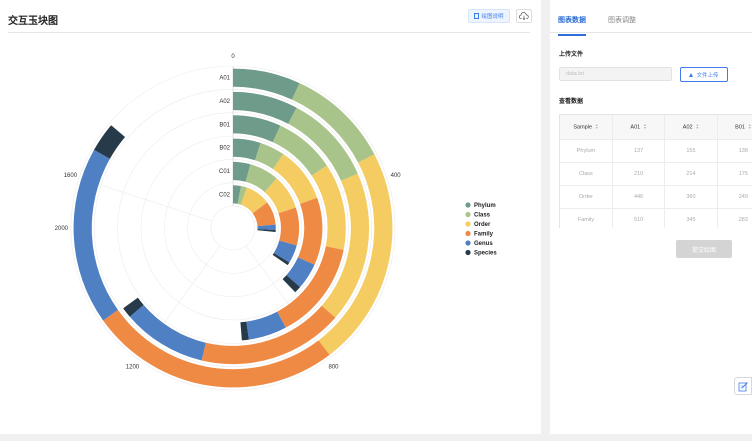  What do you see at coordinates (639, 174) in the screenshot?
I see `table-cell: 210` at bounding box center [639, 174].